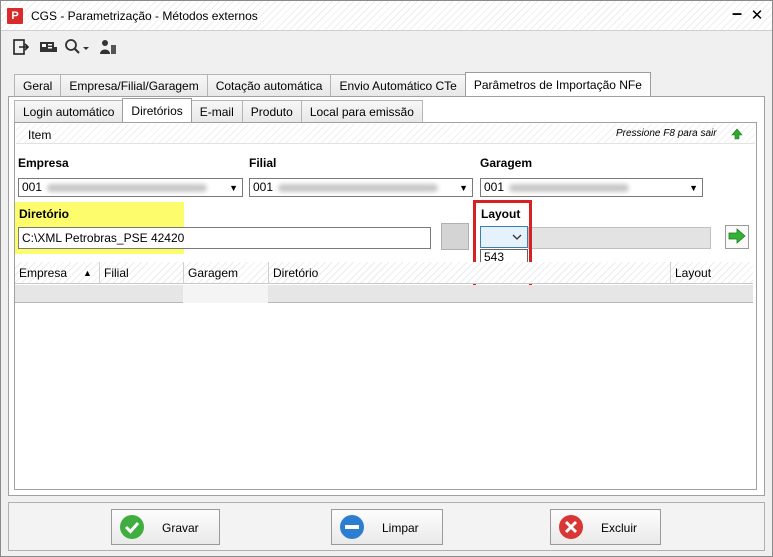  I want to click on check-icon, so click(132, 527).